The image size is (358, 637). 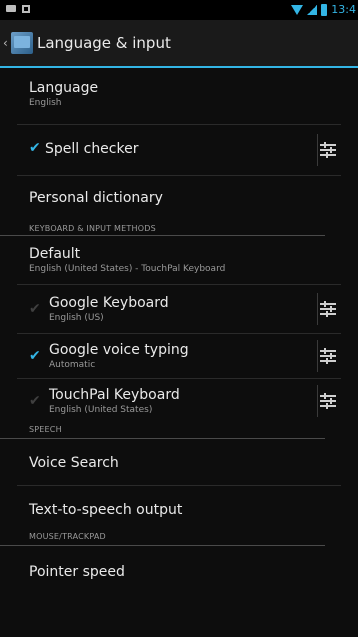 I want to click on default-title: Default, so click(x=55, y=254).